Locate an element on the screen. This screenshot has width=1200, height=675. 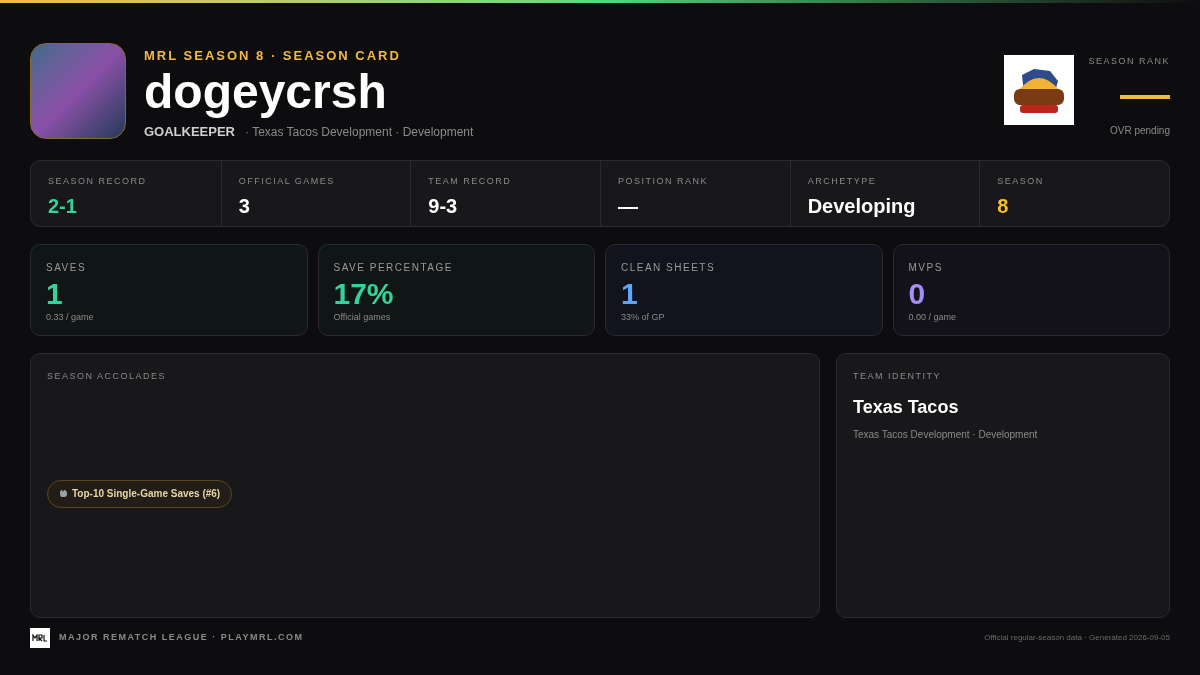
stat-label: ARCHETYPE is located at coordinates (842, 181).